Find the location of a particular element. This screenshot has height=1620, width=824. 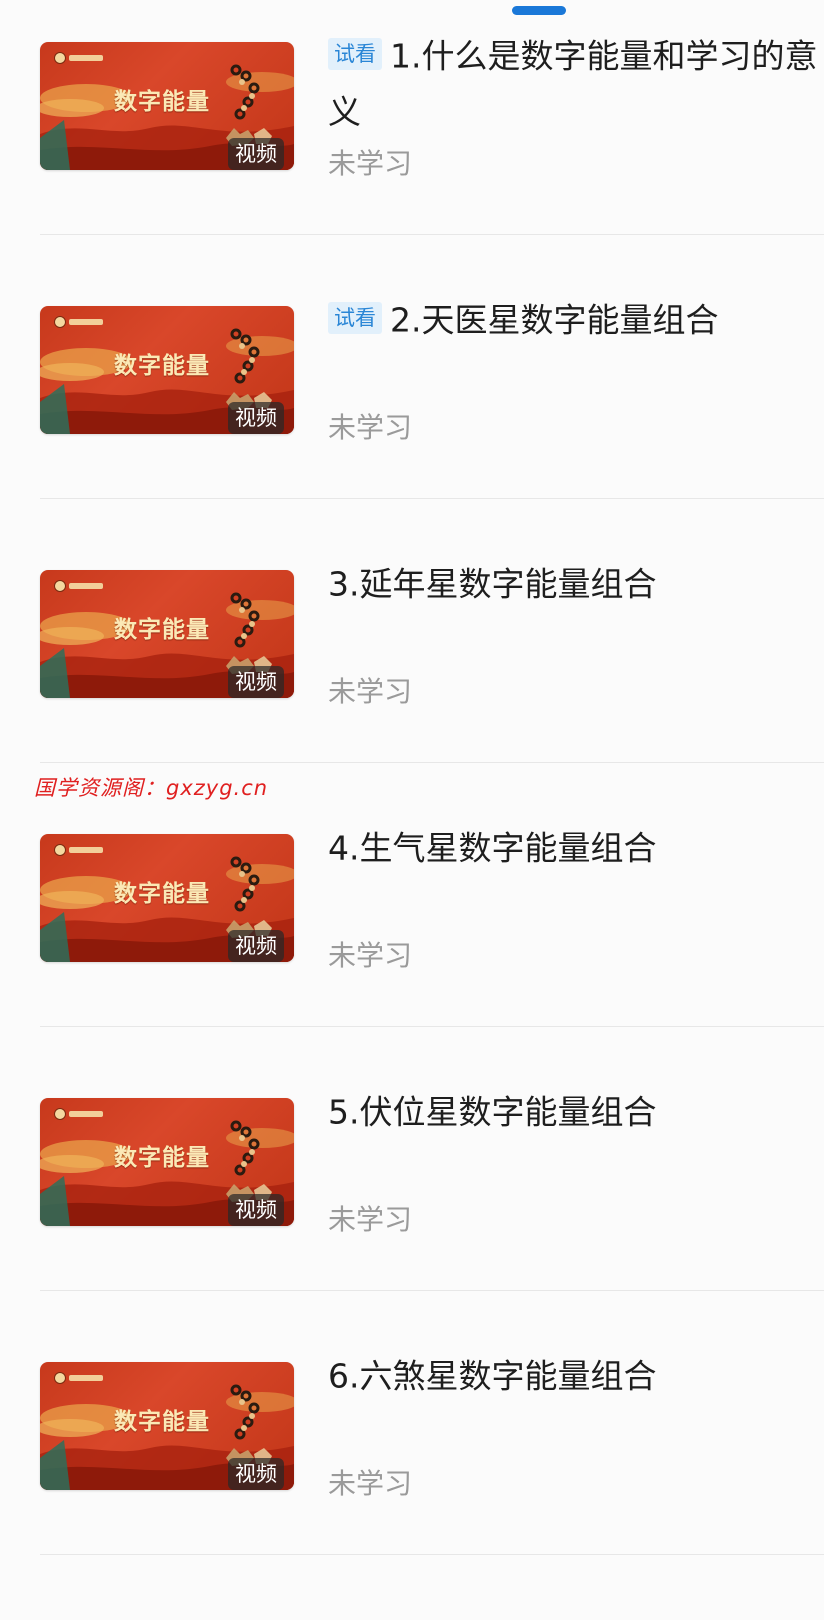

lesson-title-text: 4.生气星数字能量组合 is located at coordinates (492, 848).